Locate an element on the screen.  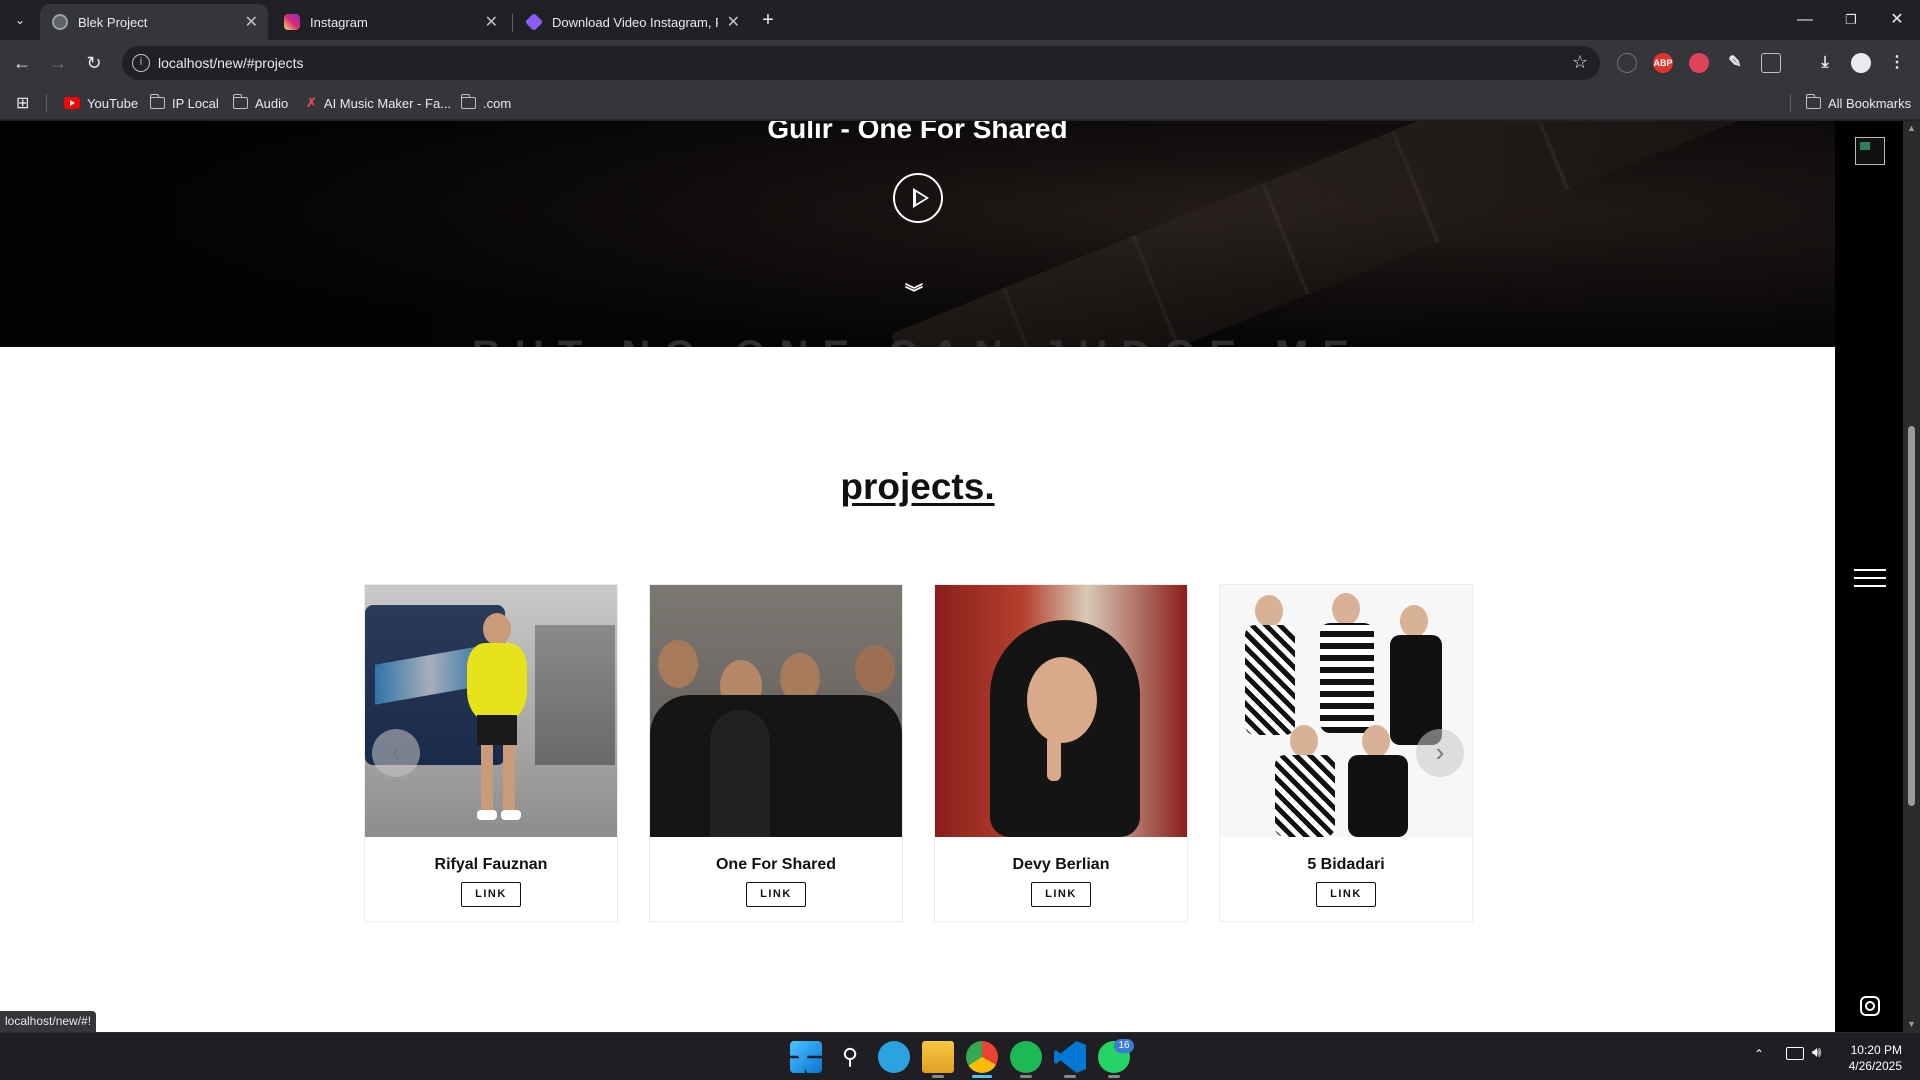
chrome-icon is located at coordinates (982, 1057).